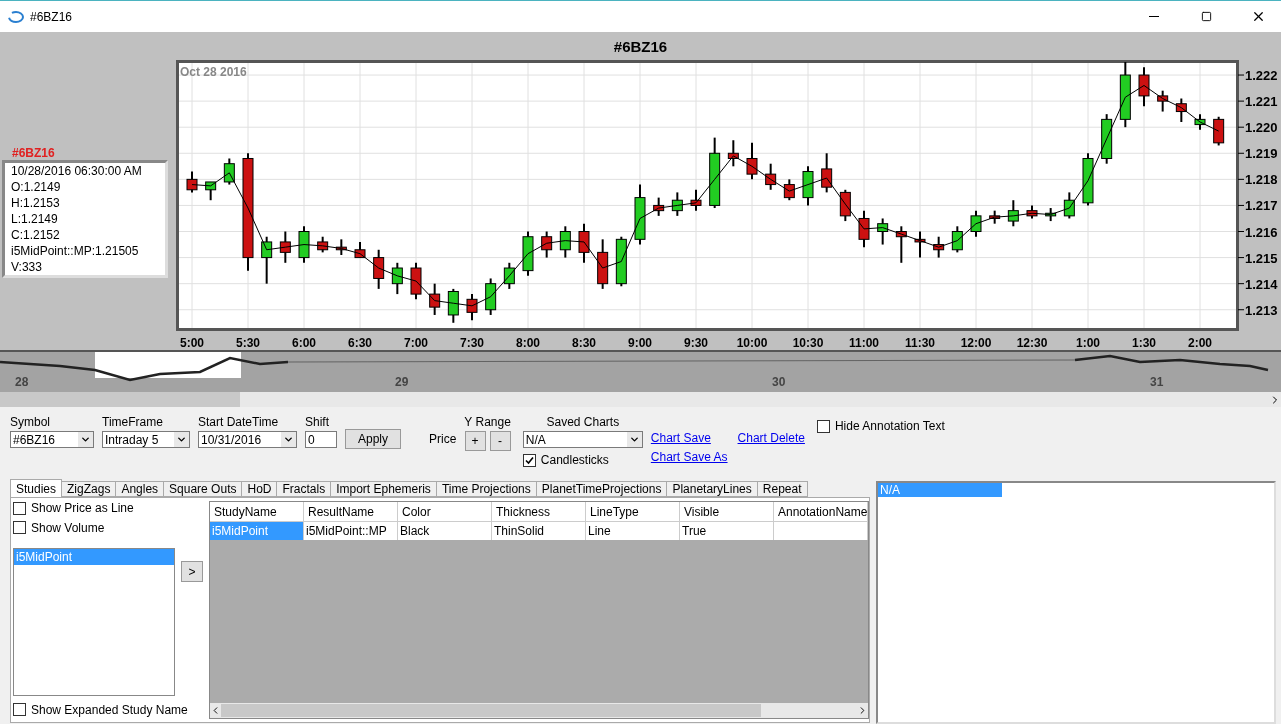 Image resolution: width=1281 pixels, height=724 pixels. What do you see at coordinates (880, 426) in the screenshot?
I see `checkbox: Hide Annotation Text` at bounding box center [880, 426].